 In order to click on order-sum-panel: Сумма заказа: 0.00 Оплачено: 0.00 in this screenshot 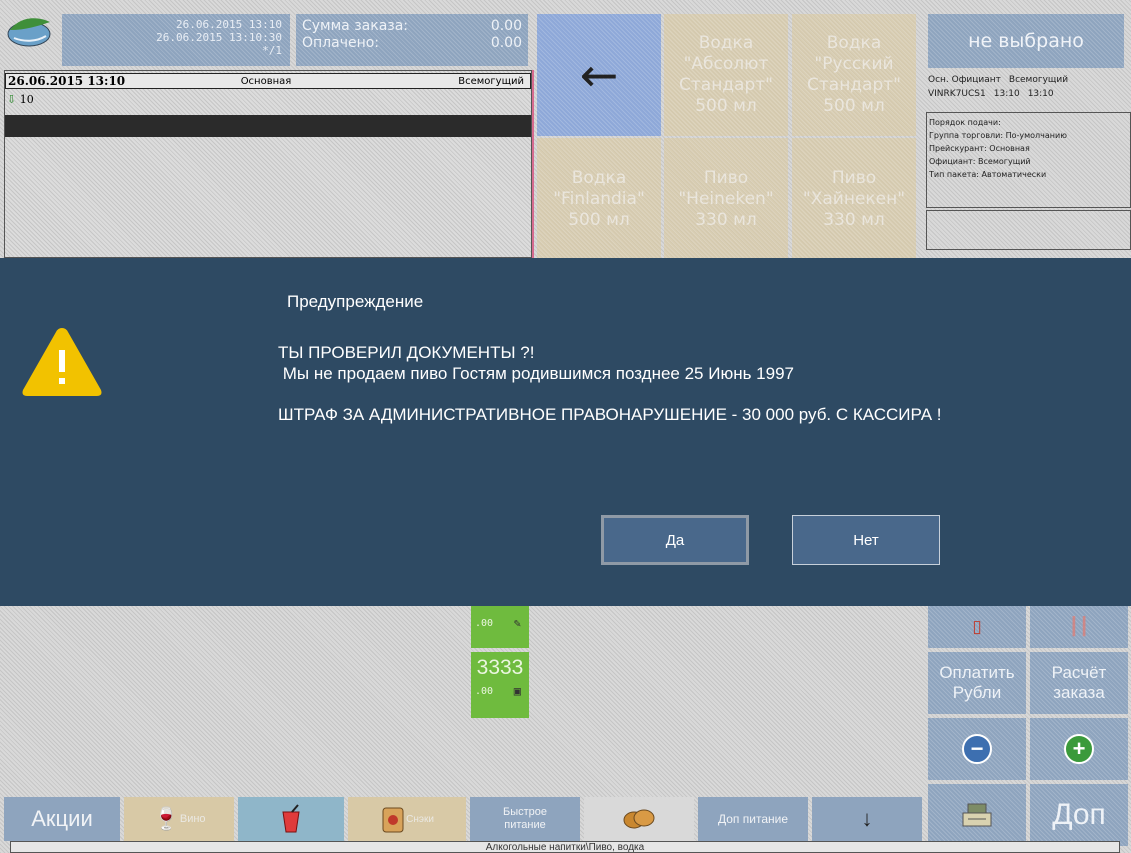, I will do `click(412, 40)`.